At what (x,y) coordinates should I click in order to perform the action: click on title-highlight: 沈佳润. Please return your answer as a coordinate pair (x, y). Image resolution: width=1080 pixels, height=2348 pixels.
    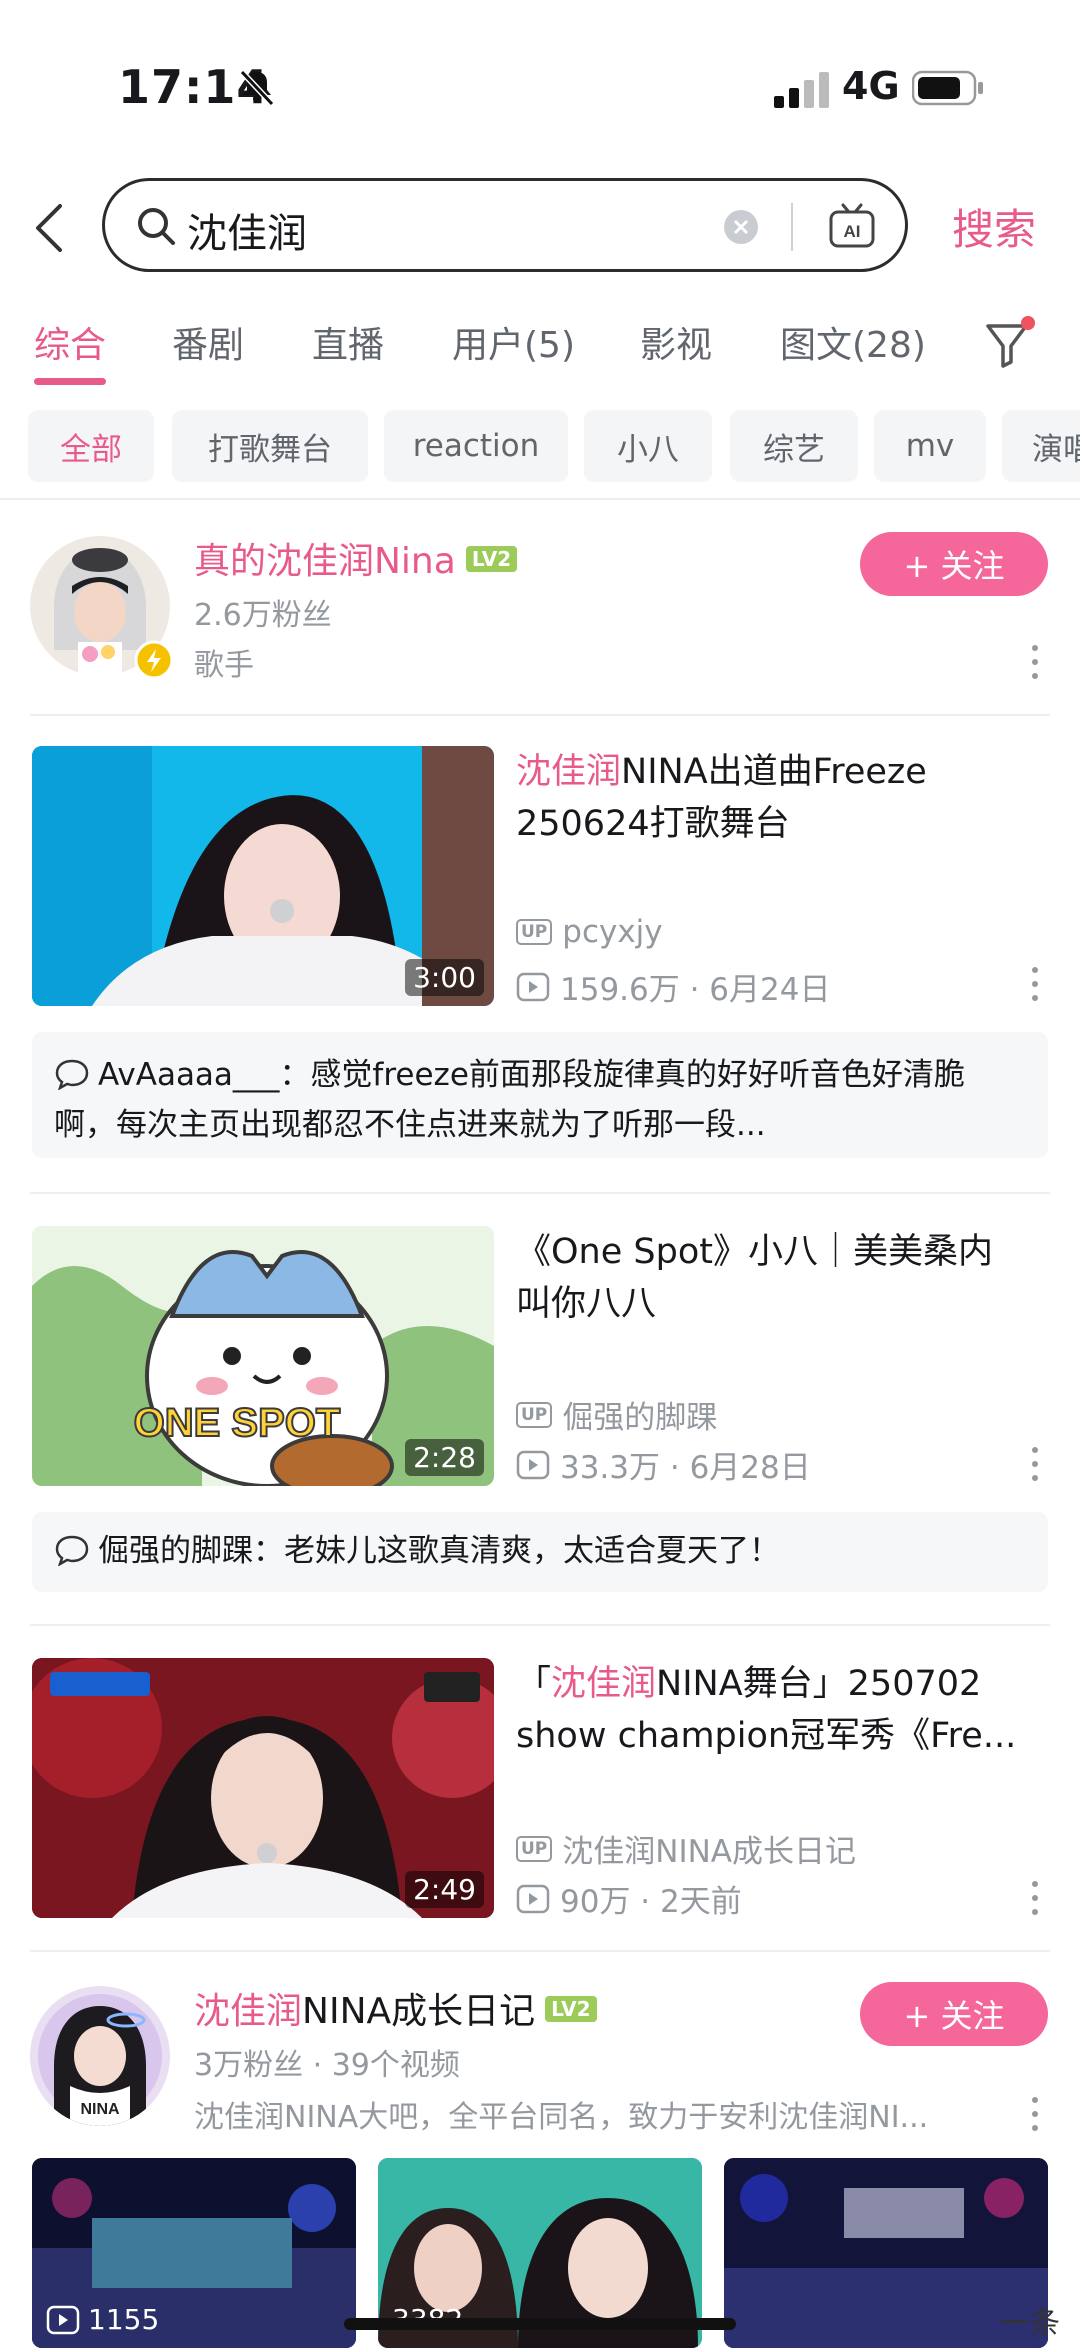
    Looking at the image, I should click on (569, 772).